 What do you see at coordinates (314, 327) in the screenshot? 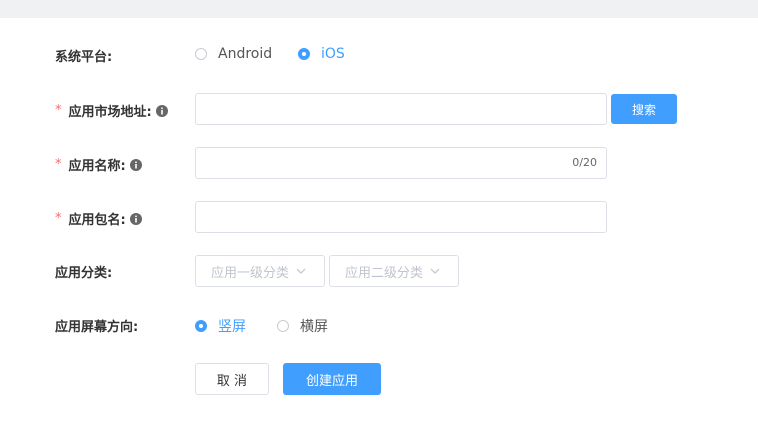
I see `radio-landscape-label: 横屏` at bounding box center [314, 327].